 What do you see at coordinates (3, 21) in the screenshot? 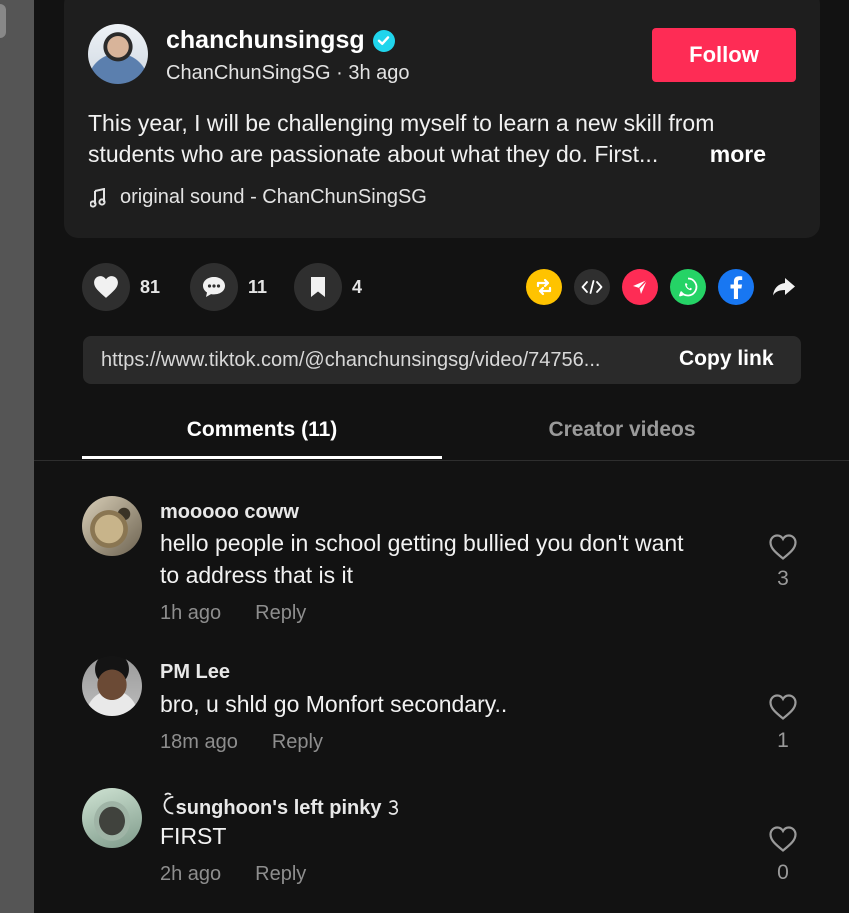
I see `scroll-handle` at bounding box center [3, 21].